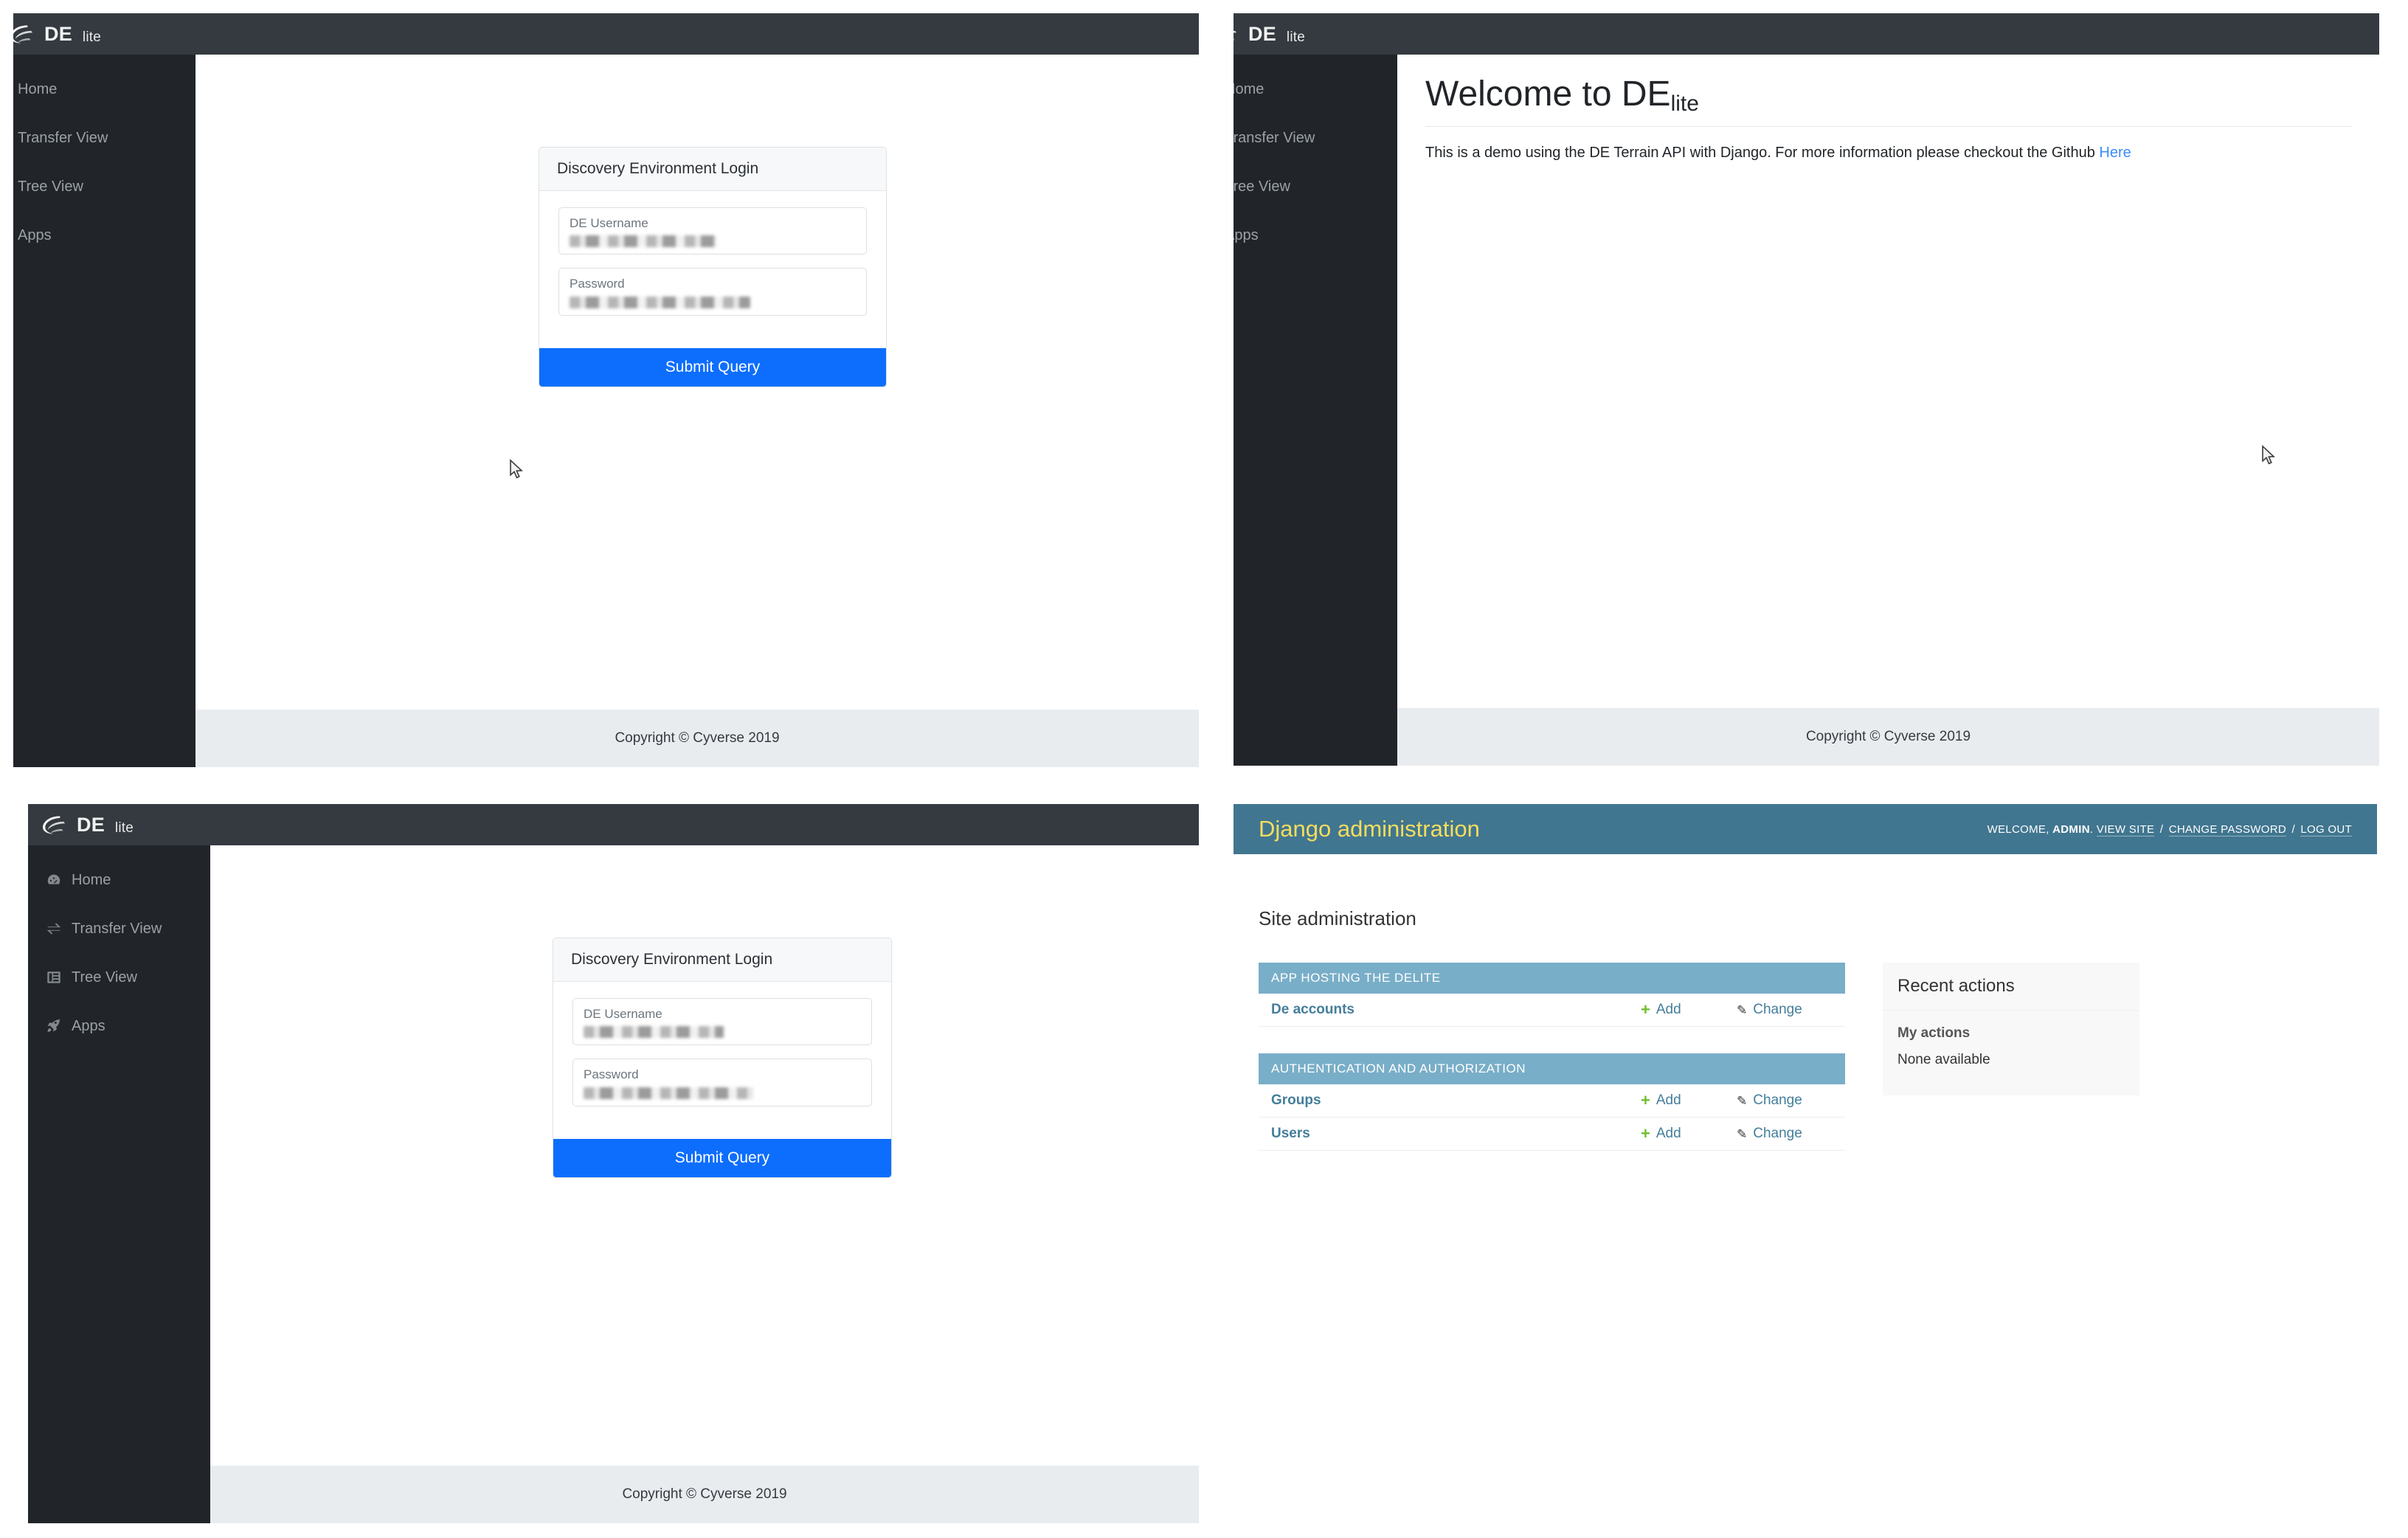  What do you see at coordinates (1888, 90) in the screenshot?
I see `page-title: Welcome to DElite` at bounding box center [1888, 90].